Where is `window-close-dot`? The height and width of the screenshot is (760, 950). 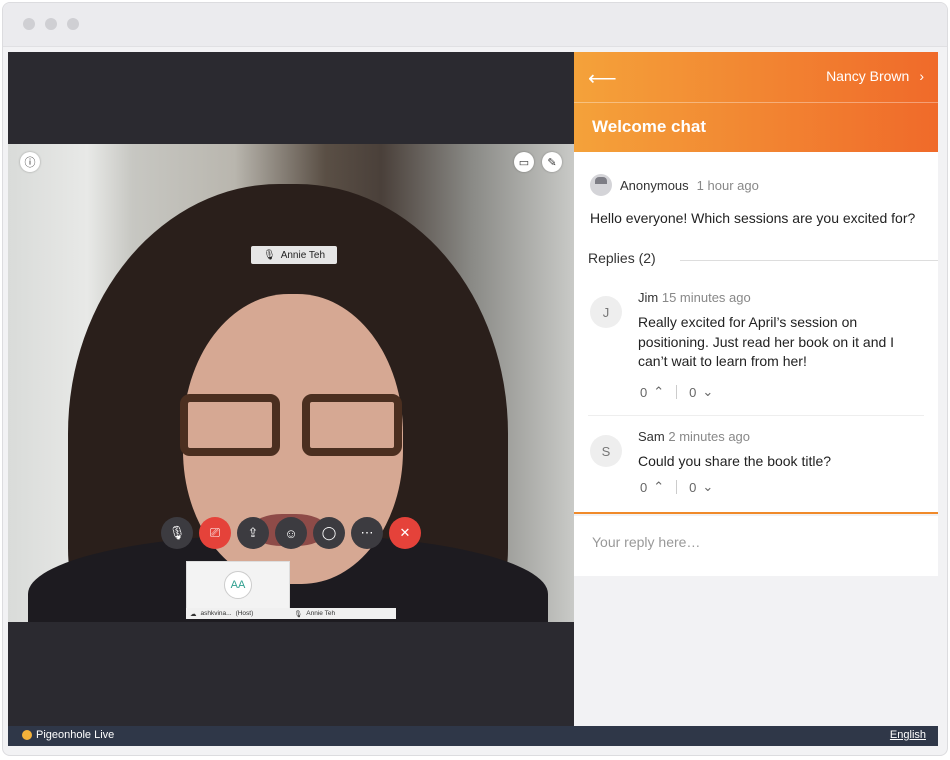
window-close-dot is located at coordinates (29, 24).